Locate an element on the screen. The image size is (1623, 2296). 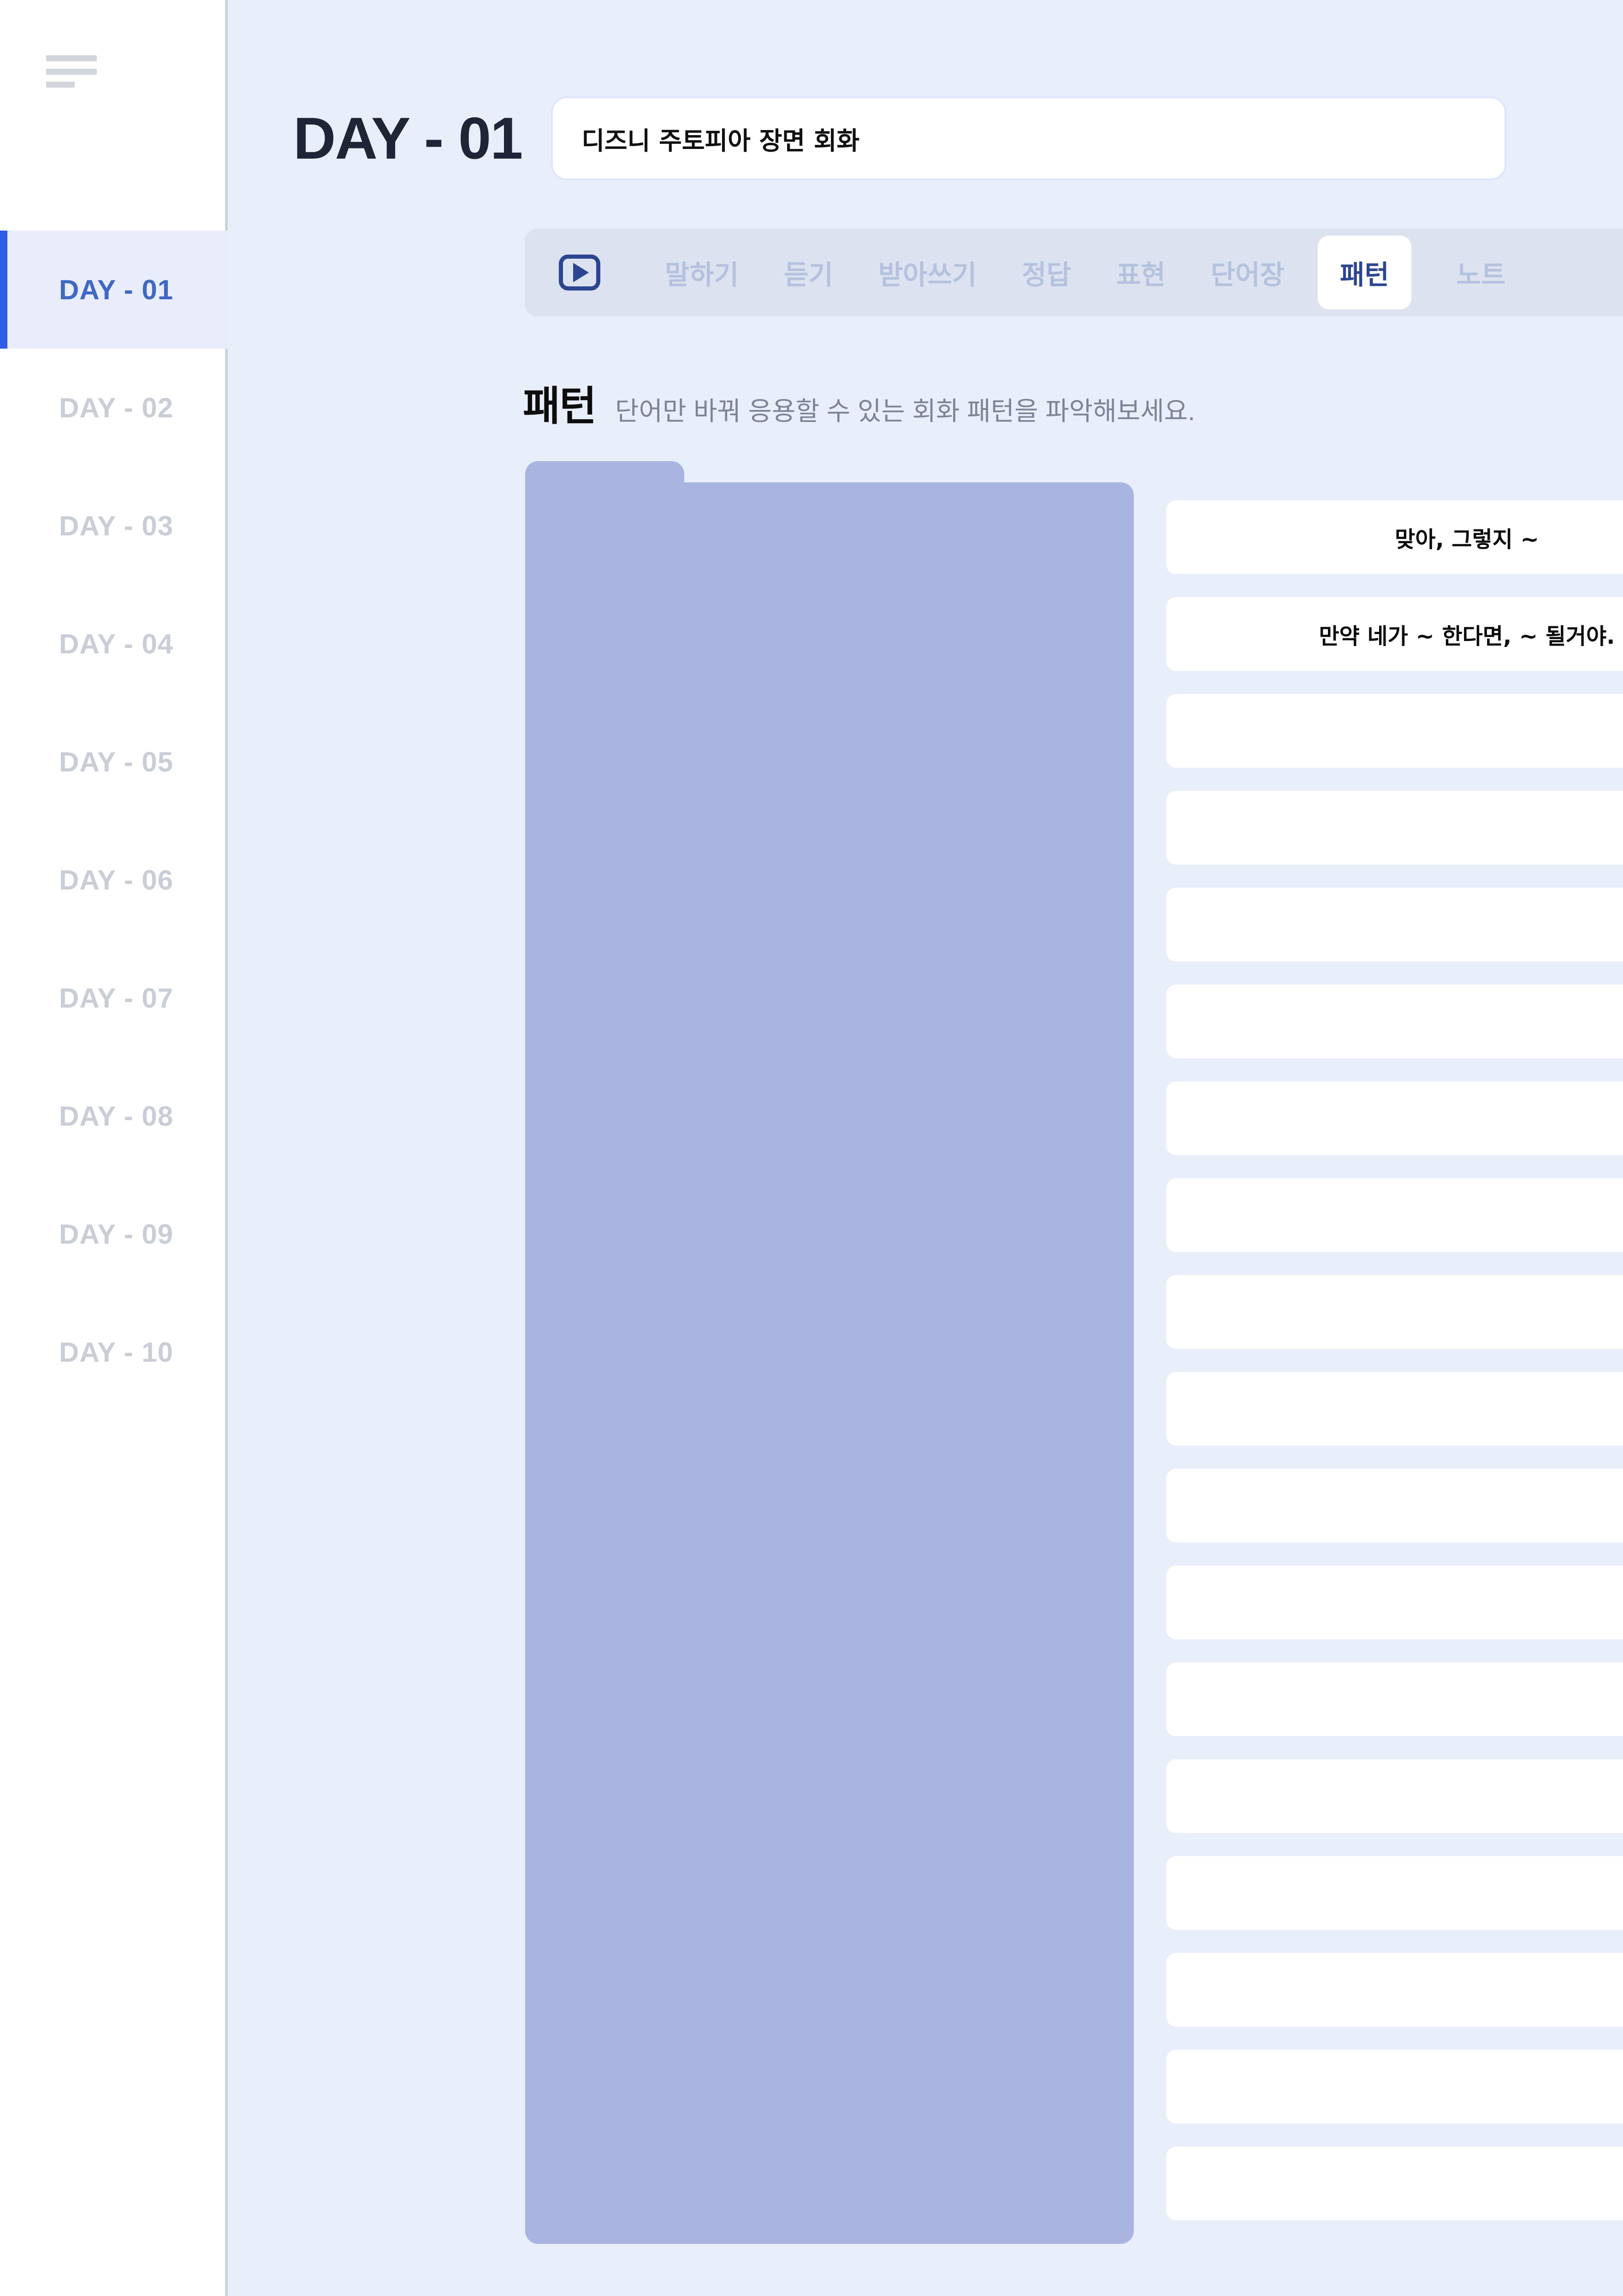
sidebar-item-label: DAY - 06 is located at coordinates (116, 880).